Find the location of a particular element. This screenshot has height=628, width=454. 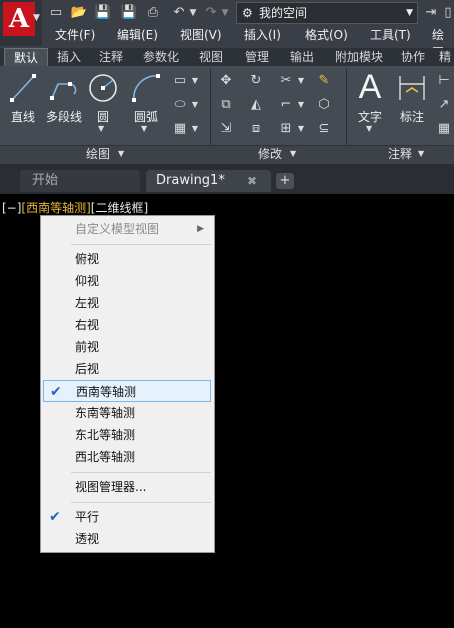

menu-format: 格式(O) is located at coordinates (326, 35).